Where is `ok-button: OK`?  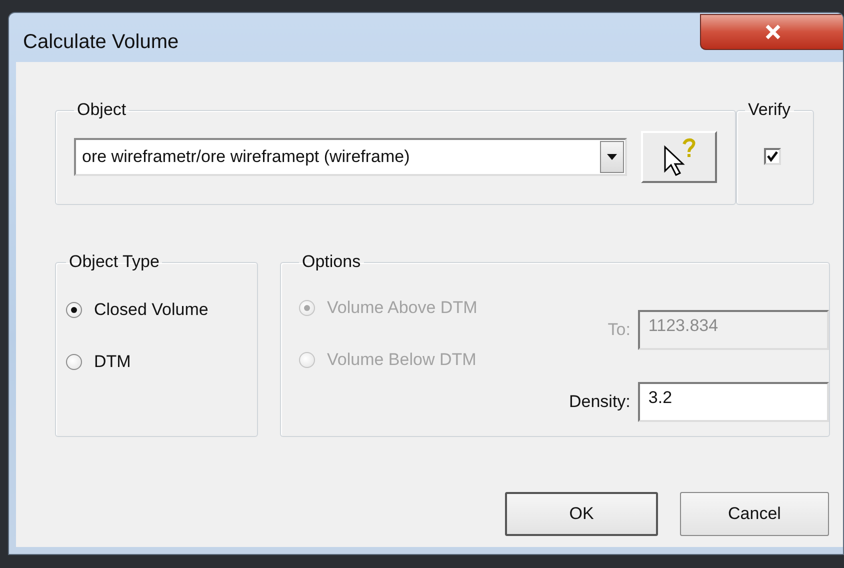
ok-button: OK is located at coordinates (581, 514).